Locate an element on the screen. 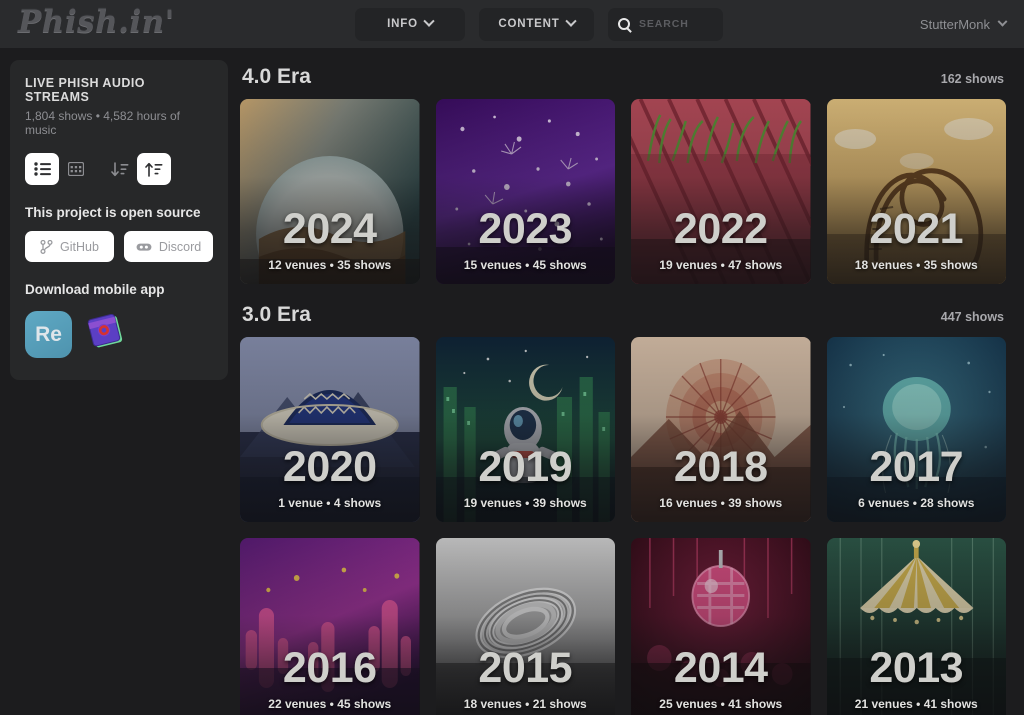 Image resolution: width=1024 pixels, height=715 pixels. card-caption: 2014 25 venues • 41 shows is located at coordinates (721, 678).